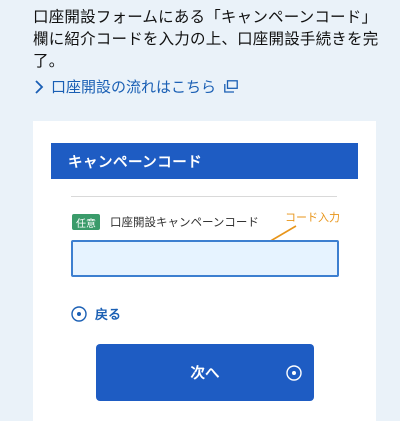 This screenshot has width=400, height=421. I want to click on flow-link: 口座開設の流れはこちら, so click(135, 86).